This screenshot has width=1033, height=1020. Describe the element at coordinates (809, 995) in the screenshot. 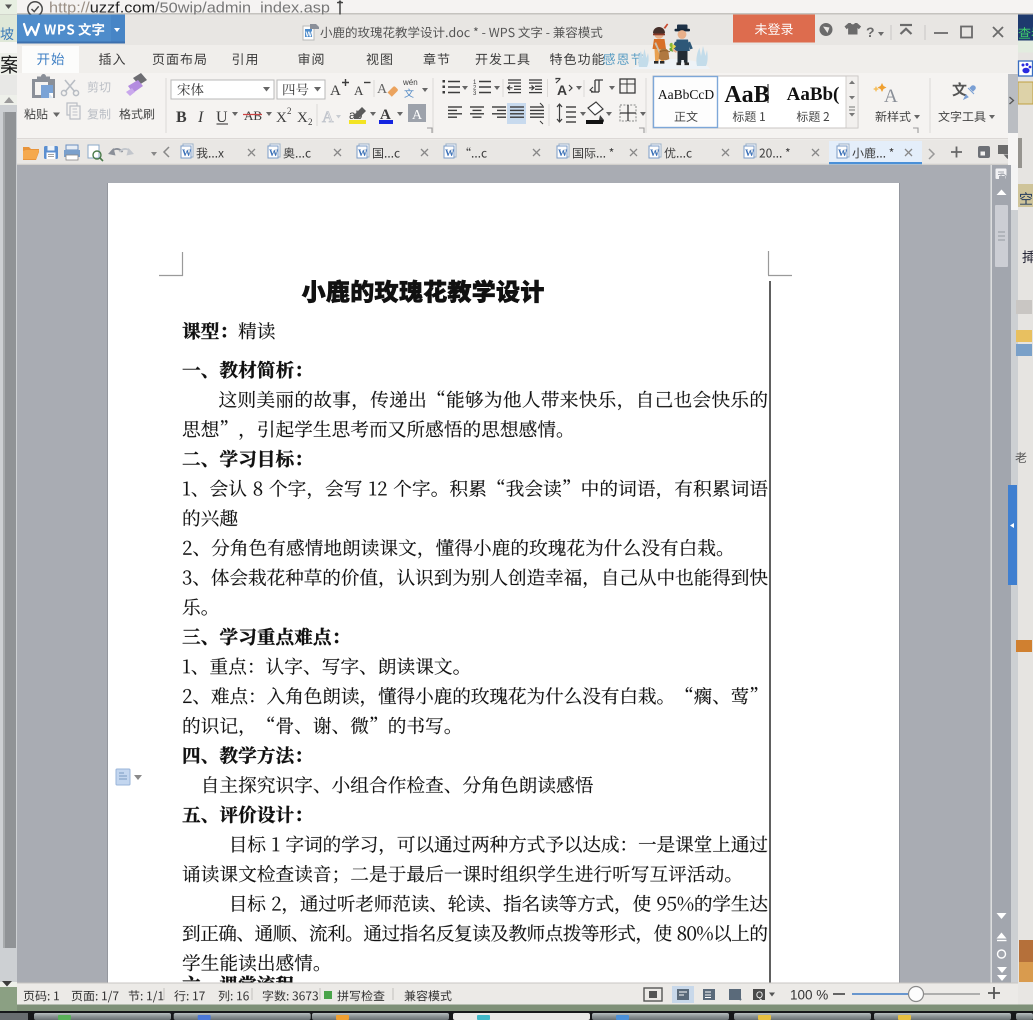

I see `svg-text: 100 %` at that location.